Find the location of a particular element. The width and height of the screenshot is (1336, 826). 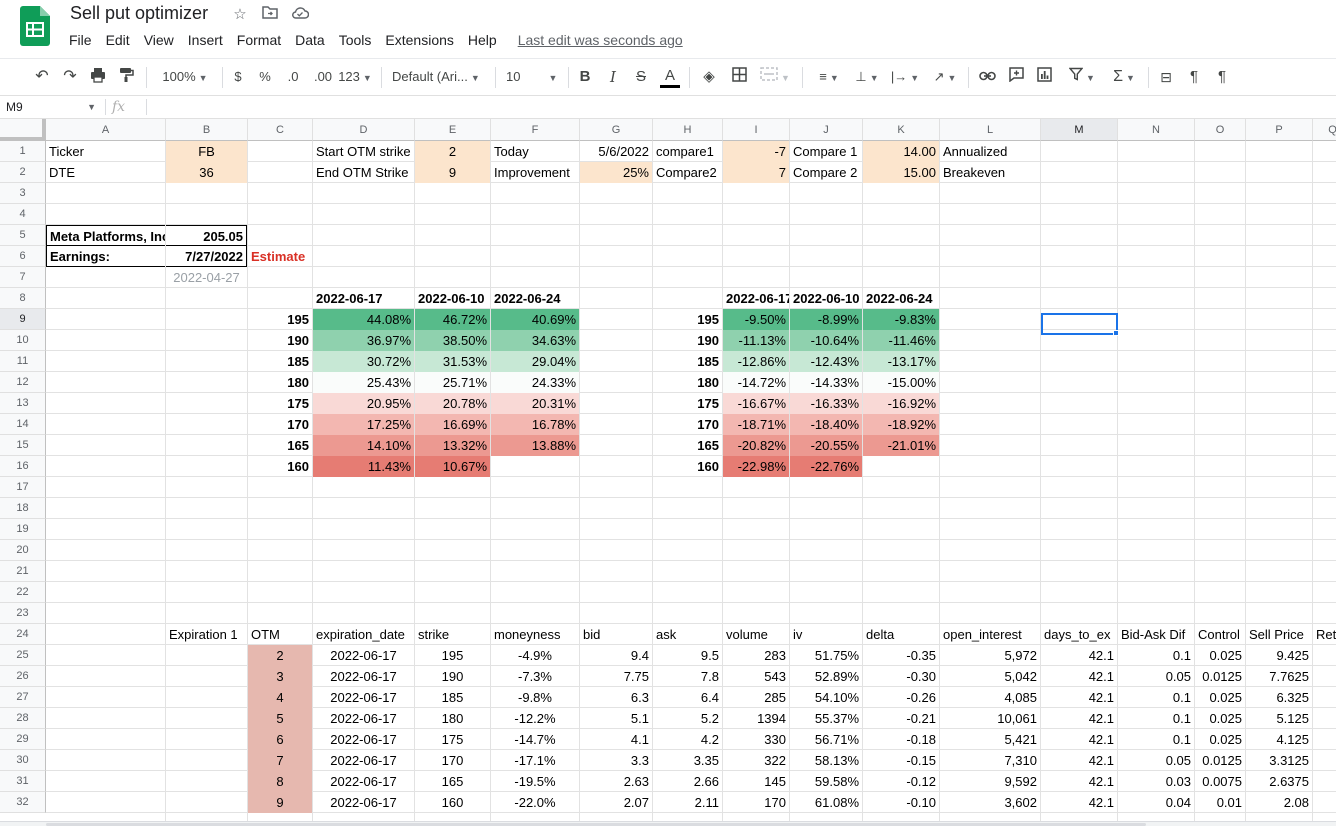

menu-help: Help is located at coordinates (482, 40).